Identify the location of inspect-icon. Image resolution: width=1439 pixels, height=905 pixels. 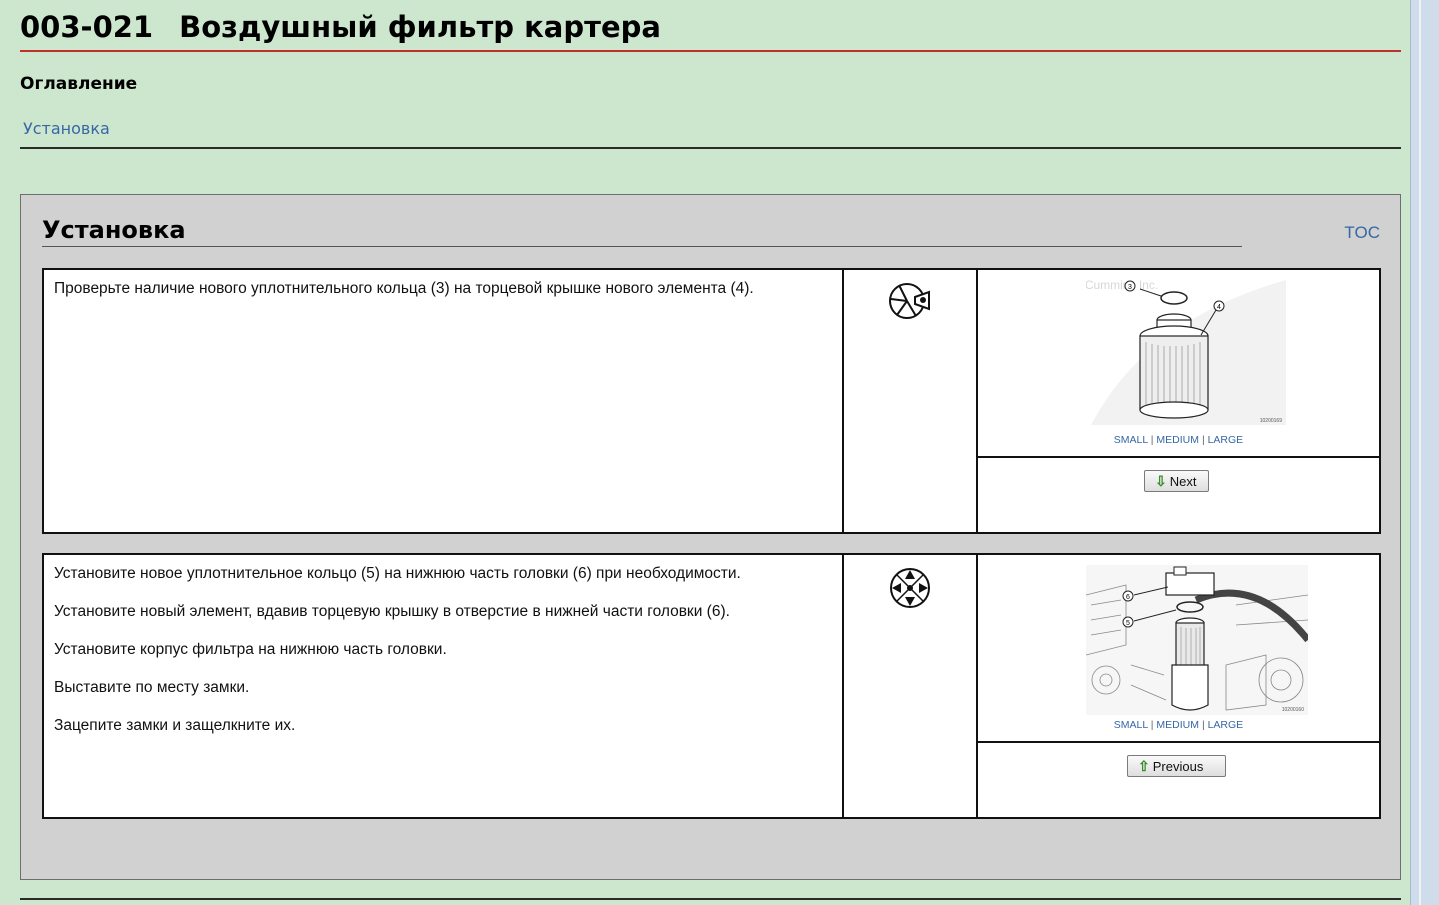
(909, 301).